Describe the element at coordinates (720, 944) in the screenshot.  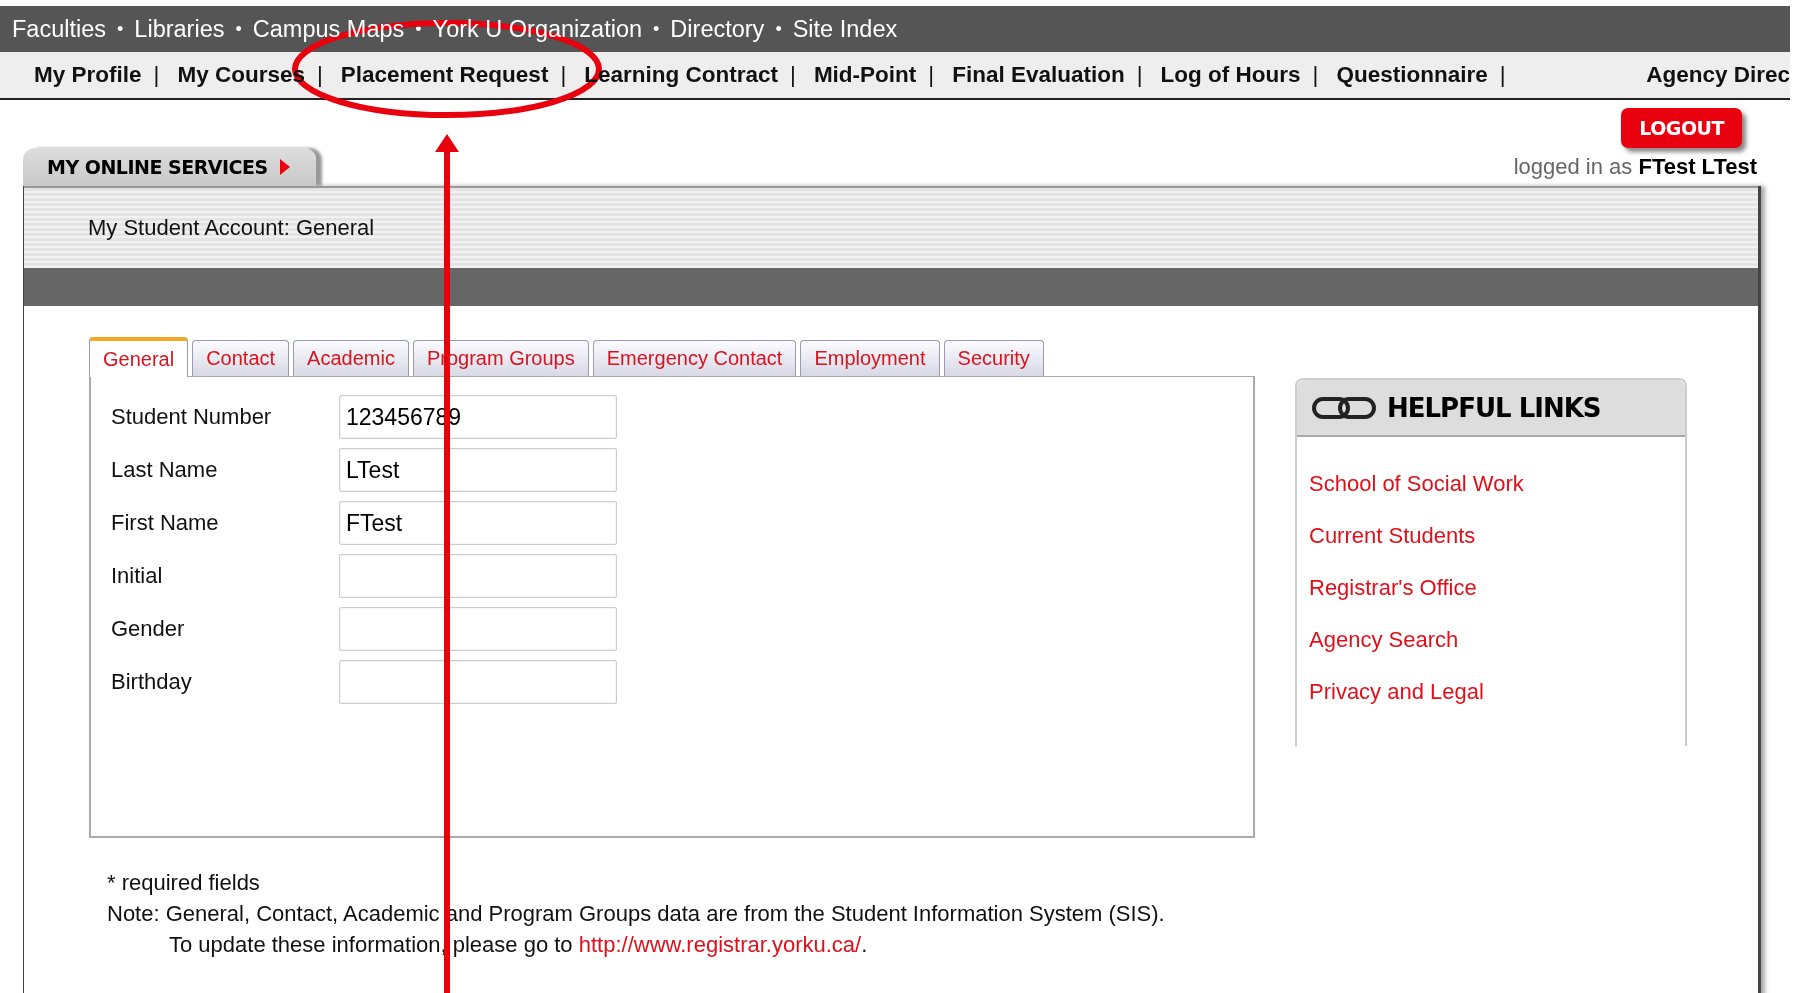
I see `registrar-link: http://www.registrar.yorku.ca/` at that location.